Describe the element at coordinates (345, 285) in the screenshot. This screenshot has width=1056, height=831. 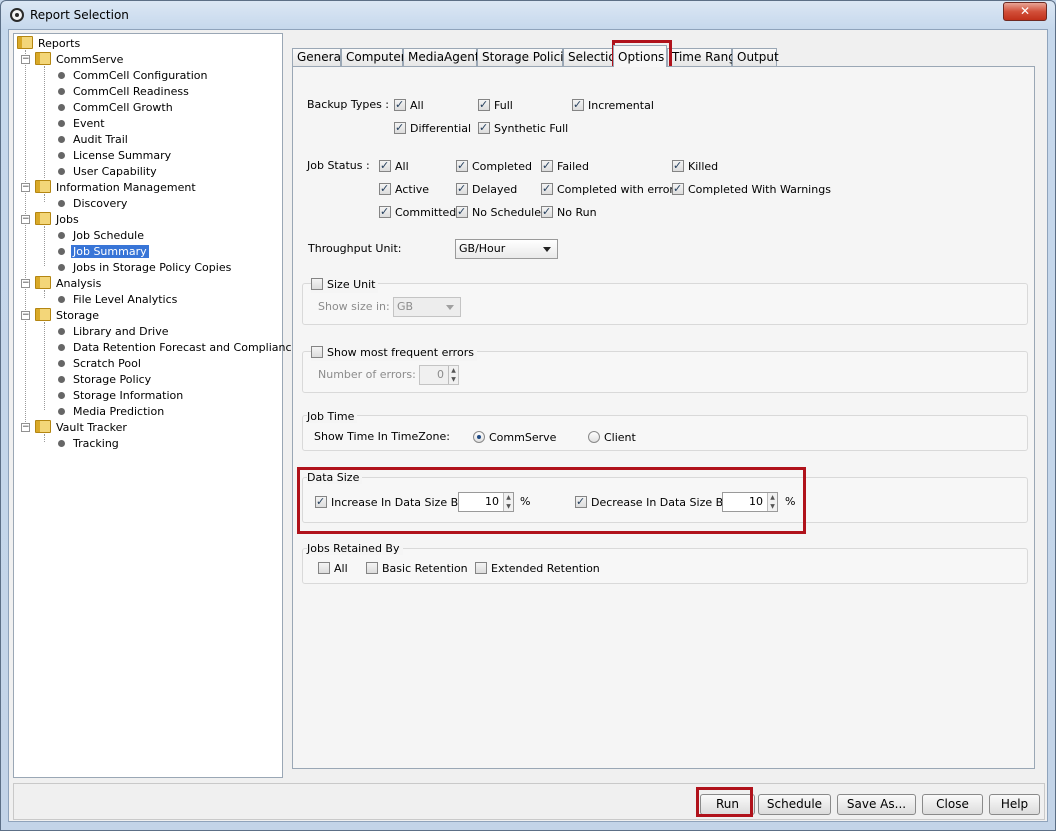
I see `size-unit-checkbox: Size Unit` at that location.